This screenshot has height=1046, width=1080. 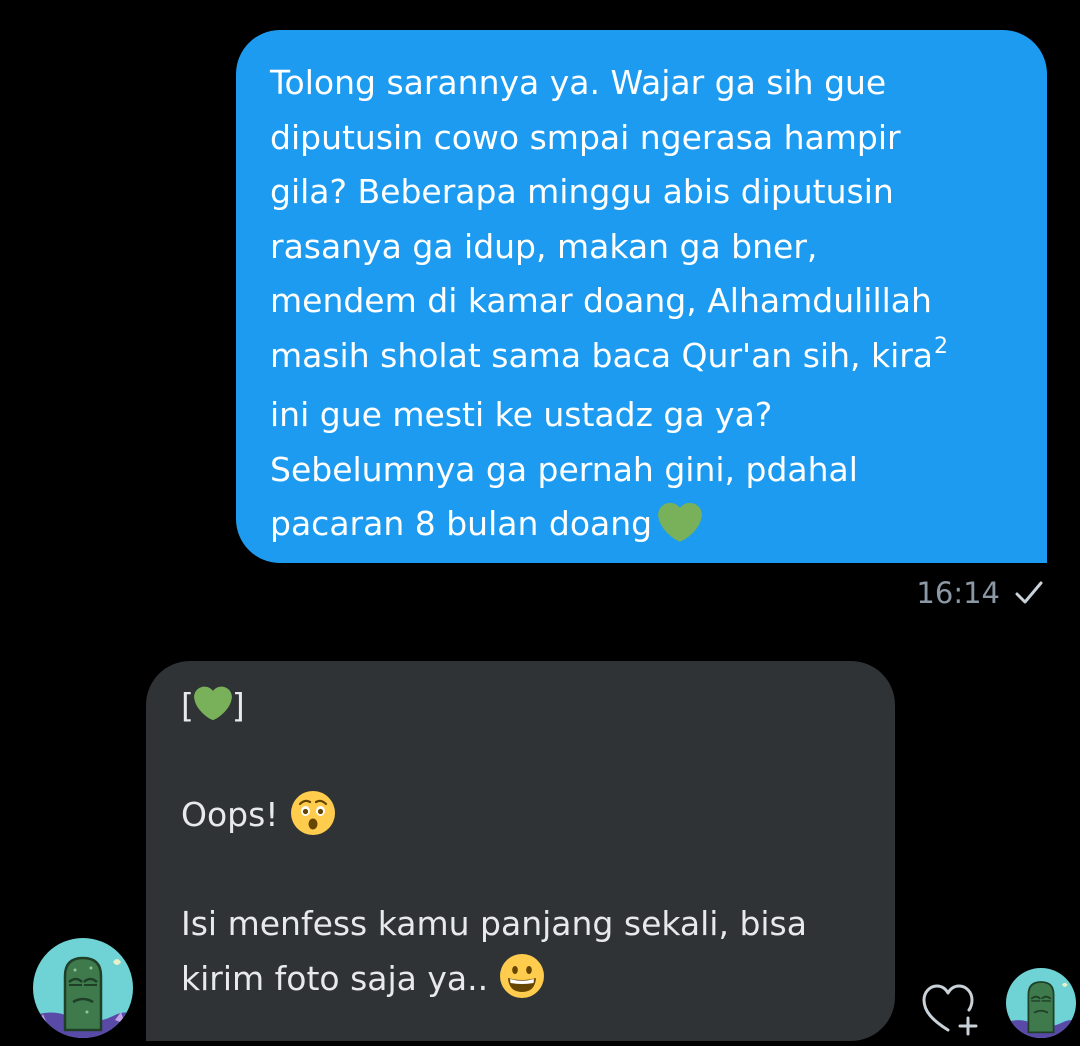 What do you see at coordinates (461, 523) in the screenshot?
I see `message-text: pacaran 8 bulan doang` at bounding box center [461, 523].